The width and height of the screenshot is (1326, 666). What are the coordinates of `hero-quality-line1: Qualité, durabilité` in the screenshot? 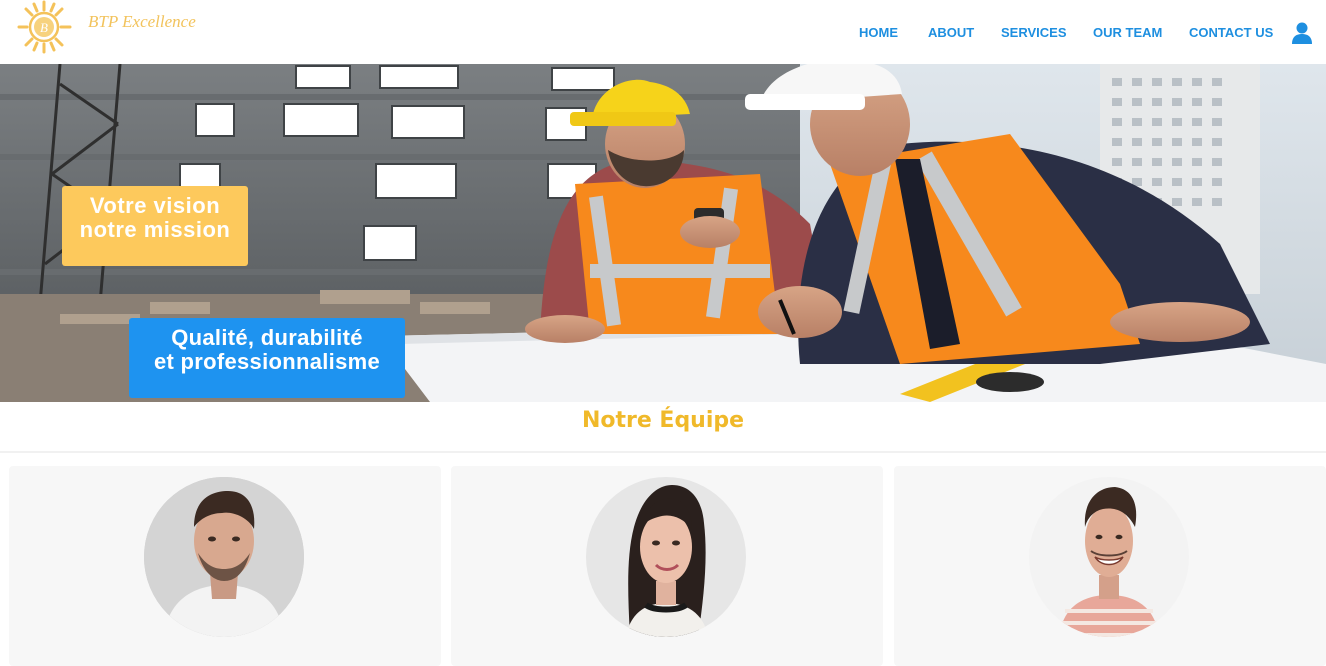 It's located at (267, 337).